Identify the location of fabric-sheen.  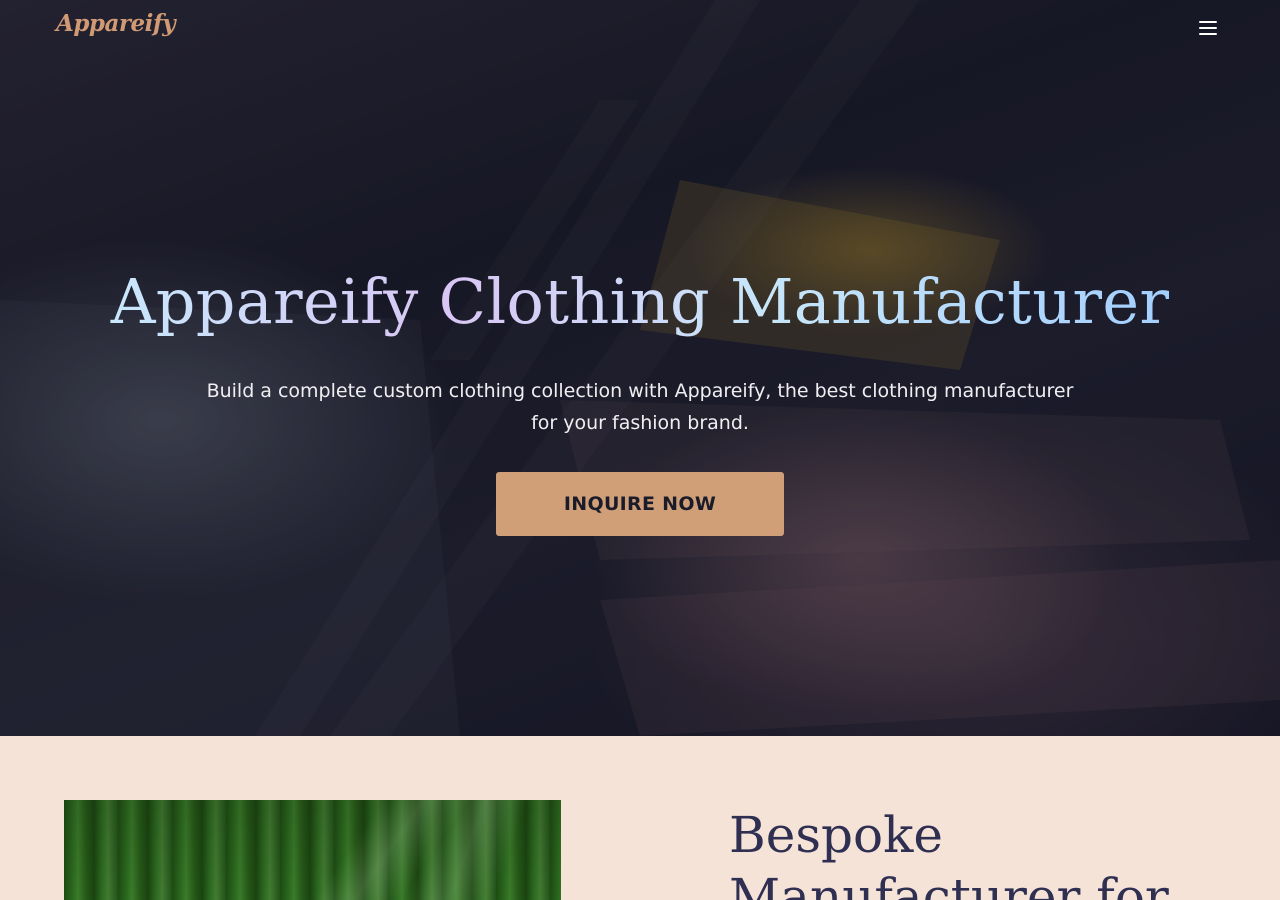
(312, 850).